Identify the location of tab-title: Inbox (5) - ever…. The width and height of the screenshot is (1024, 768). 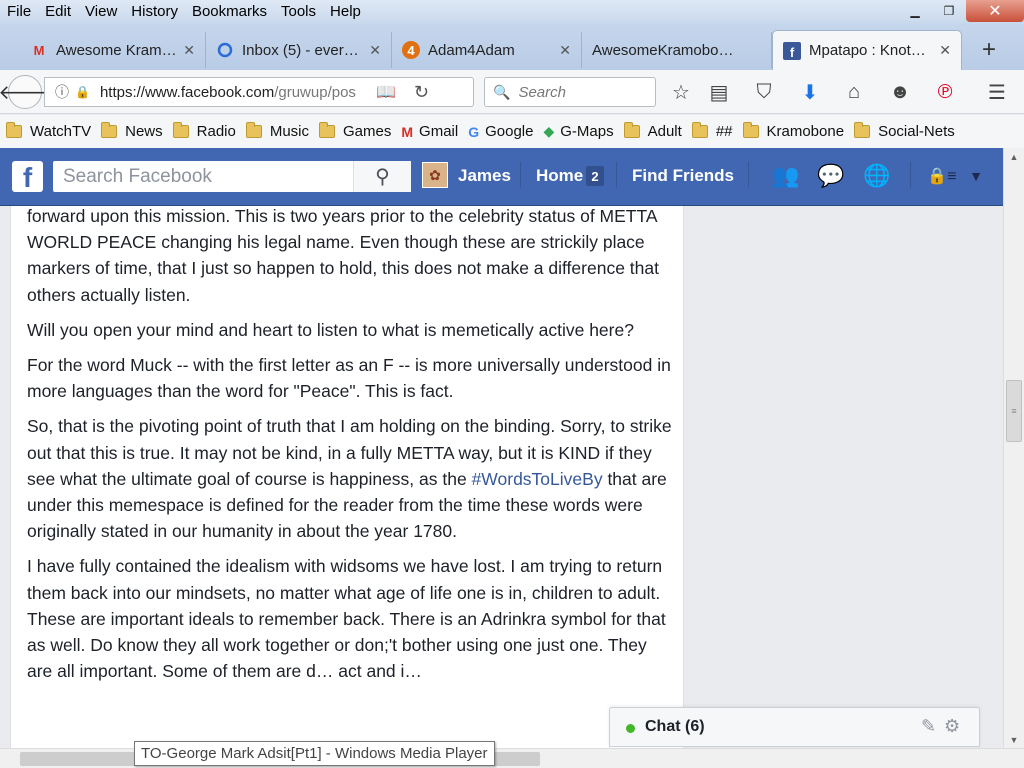
(300, 50).